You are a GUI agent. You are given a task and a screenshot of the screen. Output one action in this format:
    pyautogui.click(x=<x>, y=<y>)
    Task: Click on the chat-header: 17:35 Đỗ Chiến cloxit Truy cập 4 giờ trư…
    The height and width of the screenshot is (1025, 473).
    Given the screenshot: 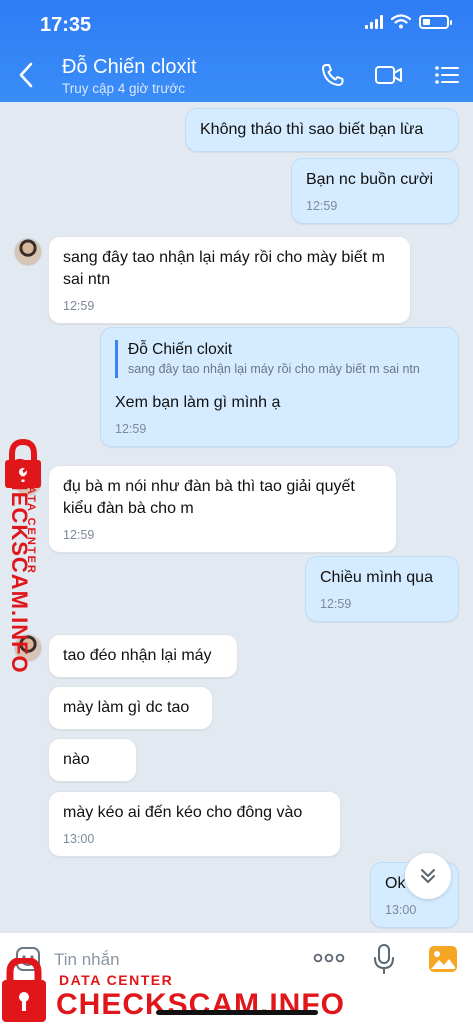 What is the action you would take?
    pyautogui.click(x=236, y=51)
    